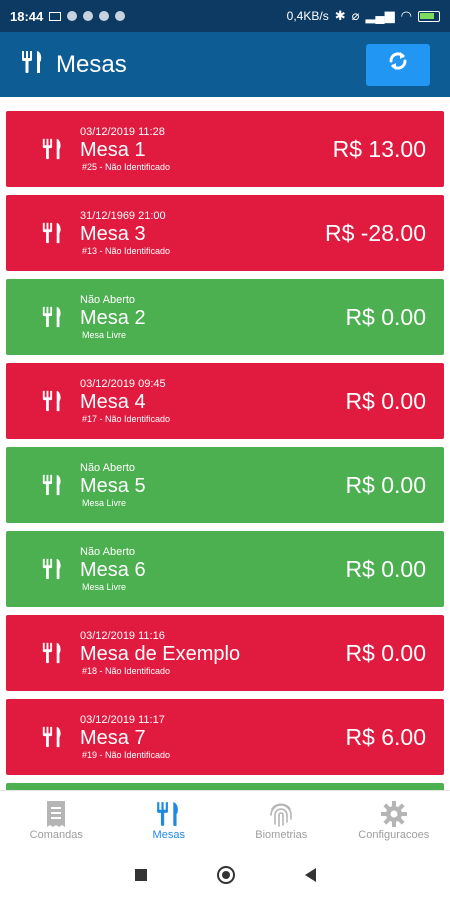 The height and width of the screenshot is (900, 450). I want to click on status-time: 18:44, so click(27, 16).